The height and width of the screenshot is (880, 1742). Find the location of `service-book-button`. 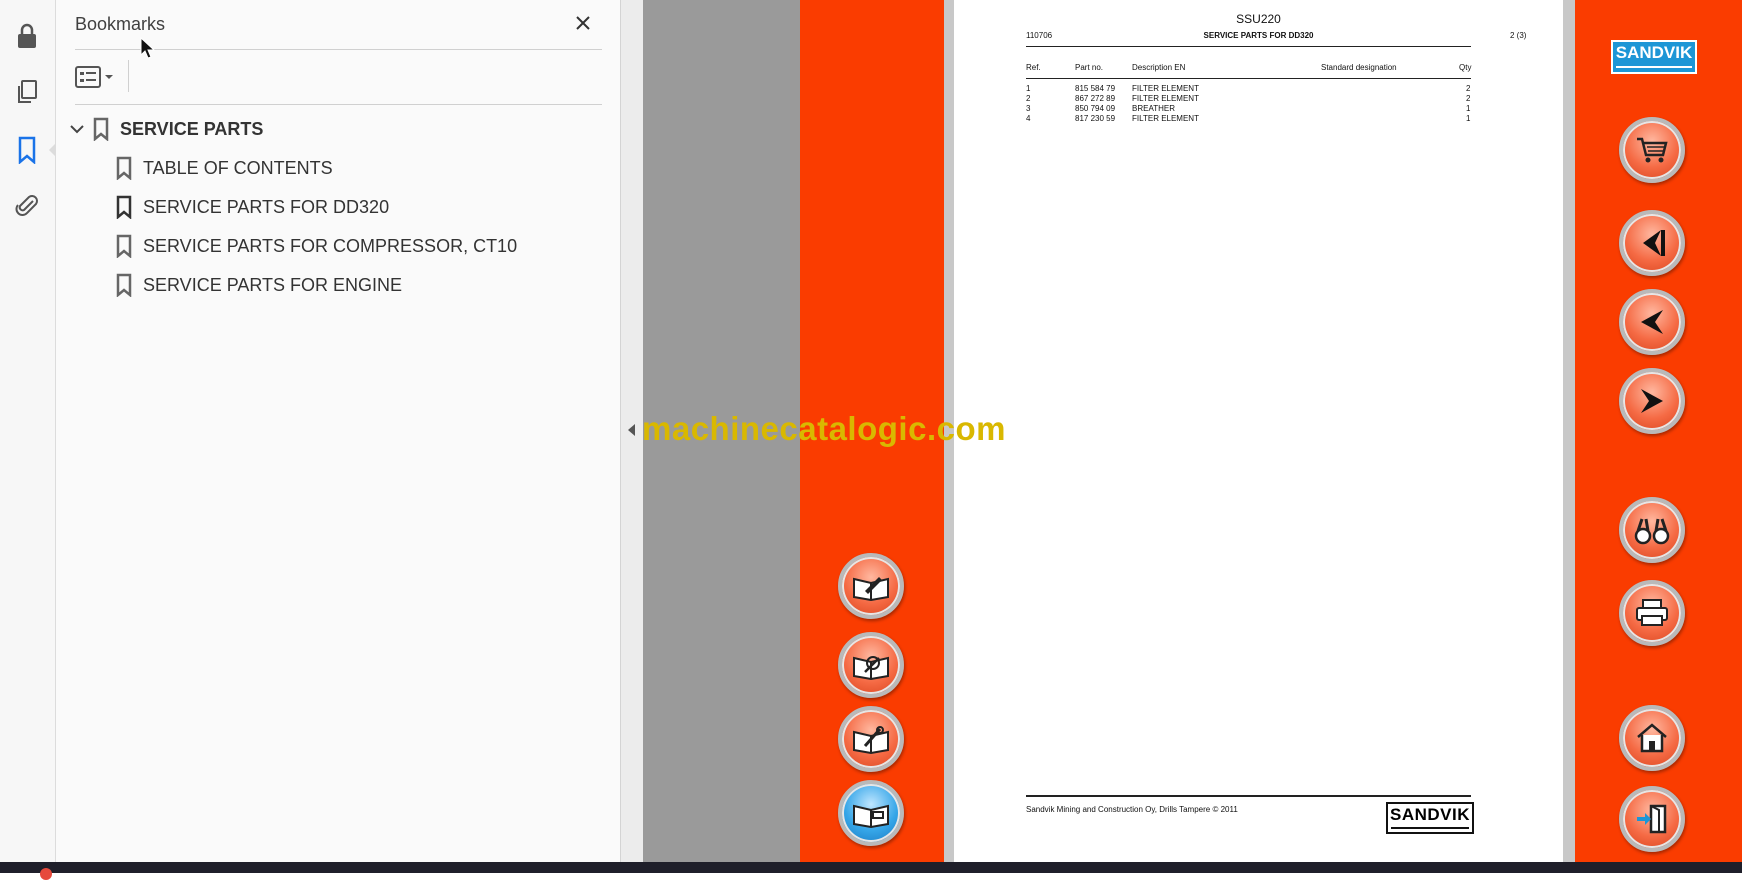

service-book-button is located at coordinates (871, 665).